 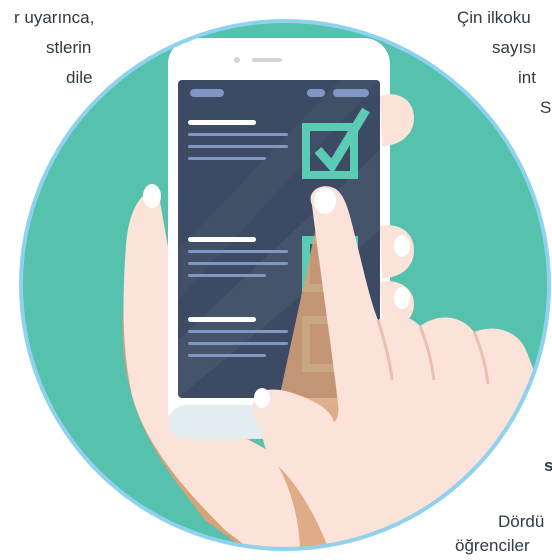 I want to click on left-thumb-nail, so click(x=152, y=196).